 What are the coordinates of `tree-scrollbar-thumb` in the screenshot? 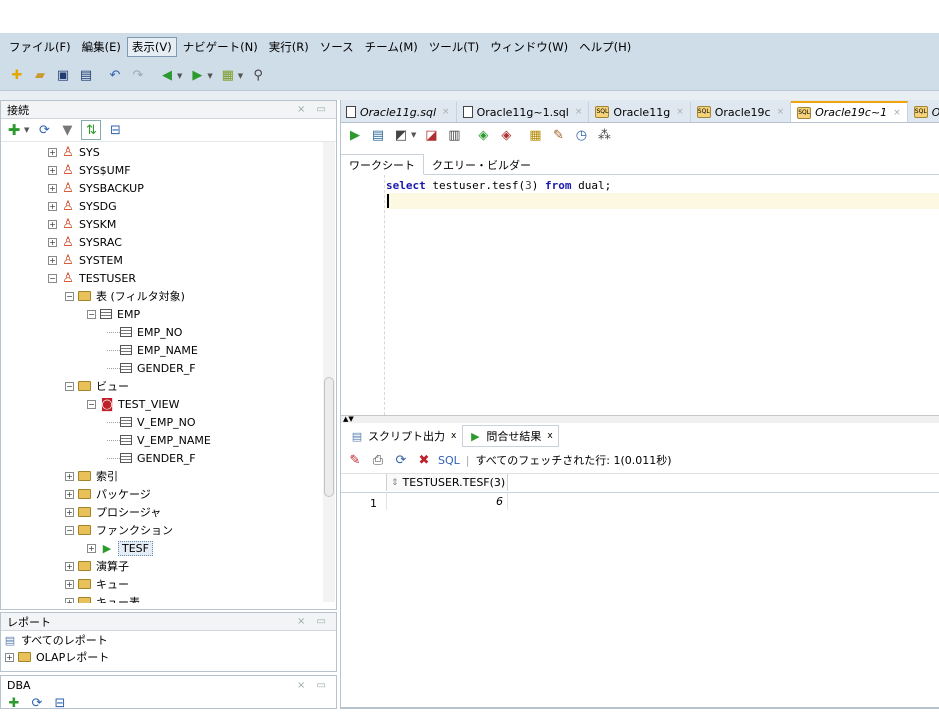 It's located at (329, 437).